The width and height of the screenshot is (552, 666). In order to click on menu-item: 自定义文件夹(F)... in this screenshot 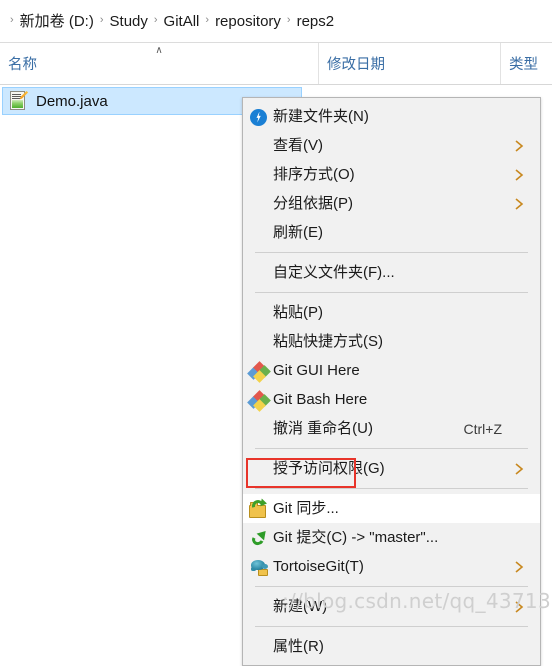, I will do `click(391, 272)`.